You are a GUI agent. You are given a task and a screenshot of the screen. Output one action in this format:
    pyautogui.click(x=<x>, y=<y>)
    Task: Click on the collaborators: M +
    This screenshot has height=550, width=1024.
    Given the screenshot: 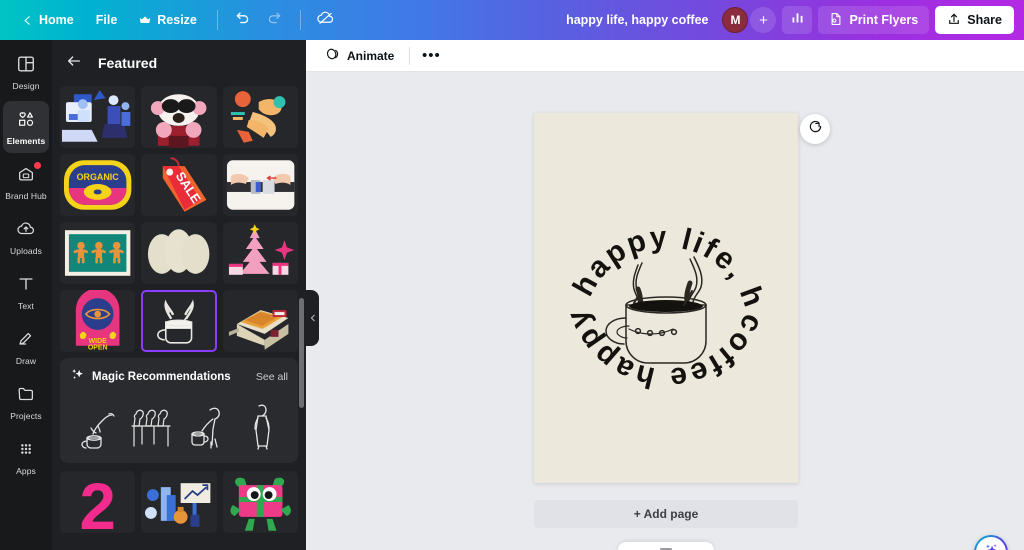 What is the action you would take?
    pyautogui.click(x=749, y=20)
    